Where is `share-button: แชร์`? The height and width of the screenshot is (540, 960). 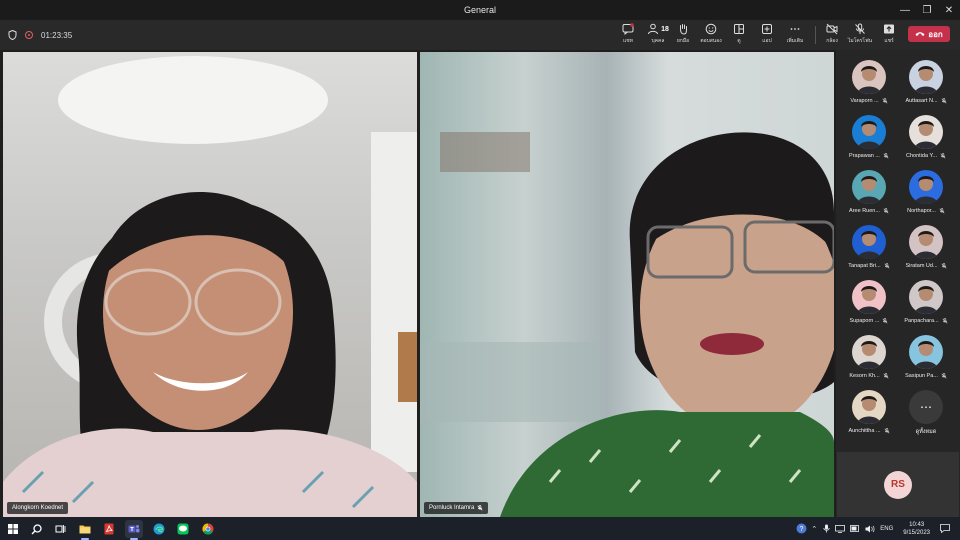 share-button: แชร์ is located at coordinates (889, 35).